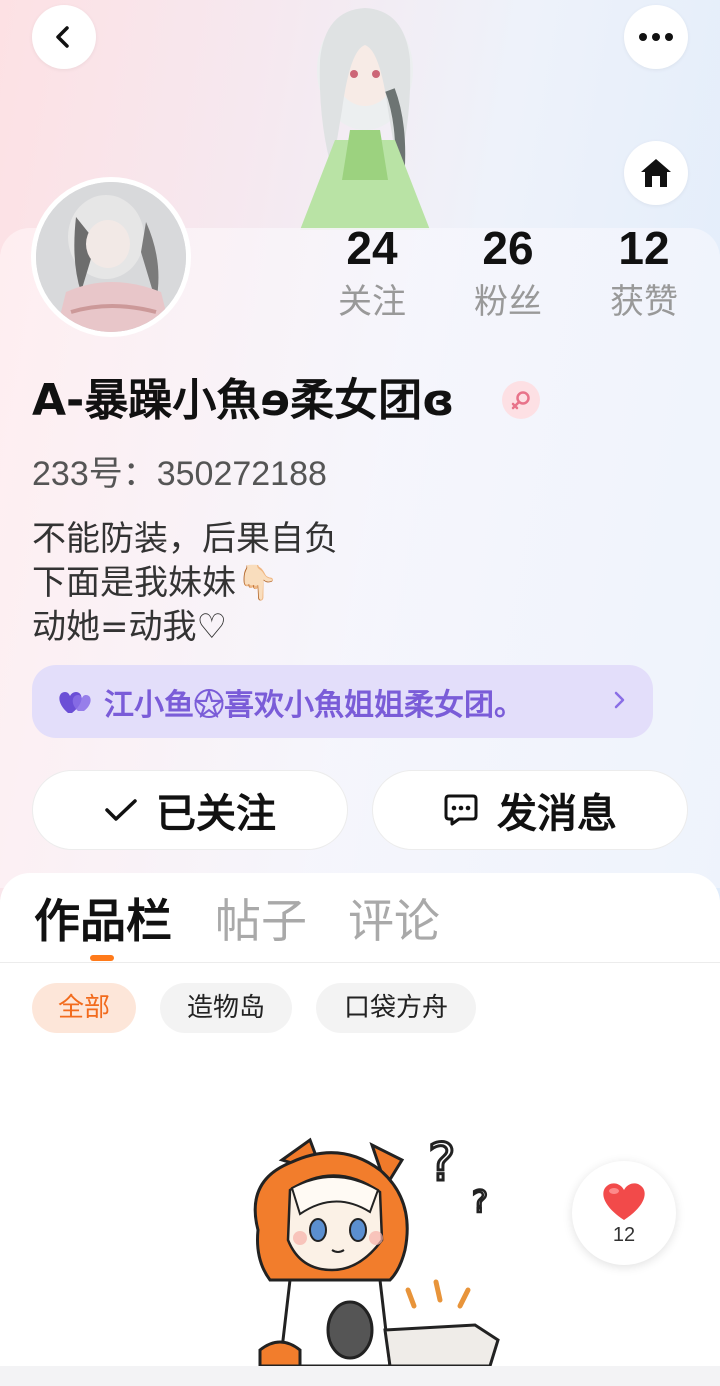  I want to click on chevron-right-icon, so click(619, 700).